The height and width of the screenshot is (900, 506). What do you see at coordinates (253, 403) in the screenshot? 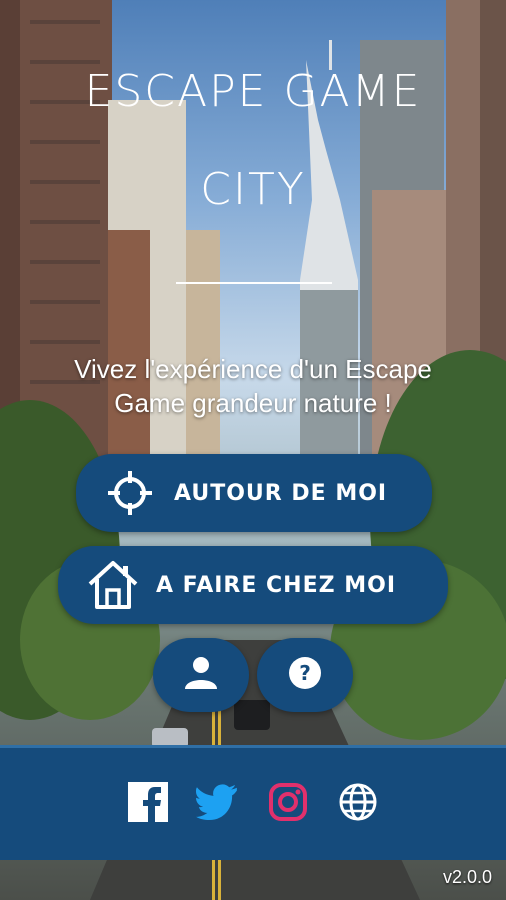
I see `tagline-line2: Game grandeur nature !` at bounding box center [253, 403].